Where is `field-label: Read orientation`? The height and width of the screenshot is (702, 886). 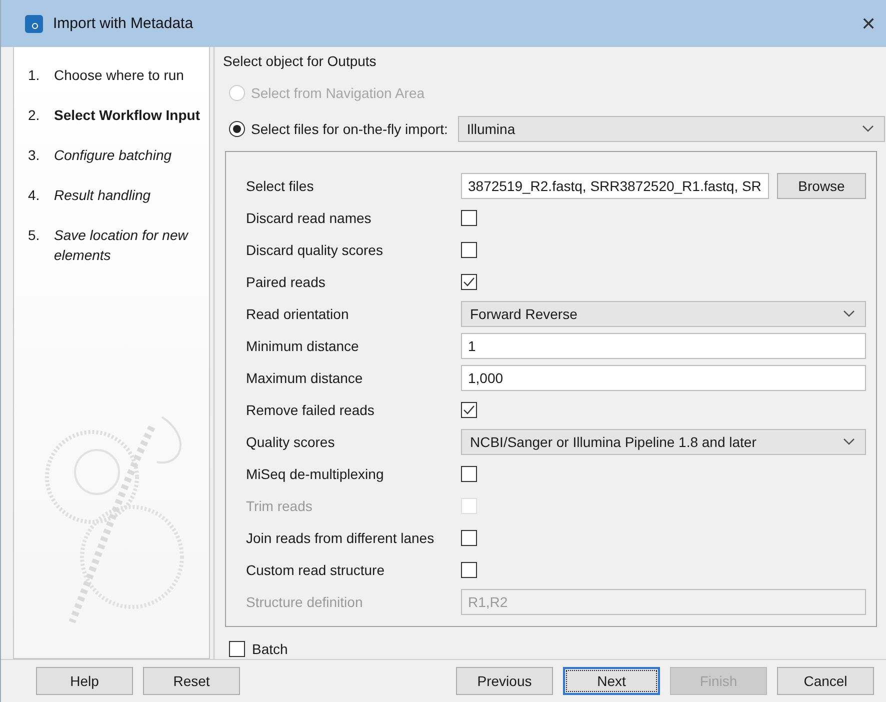
field-label: Read orientation is located at coordinates (298, 314).